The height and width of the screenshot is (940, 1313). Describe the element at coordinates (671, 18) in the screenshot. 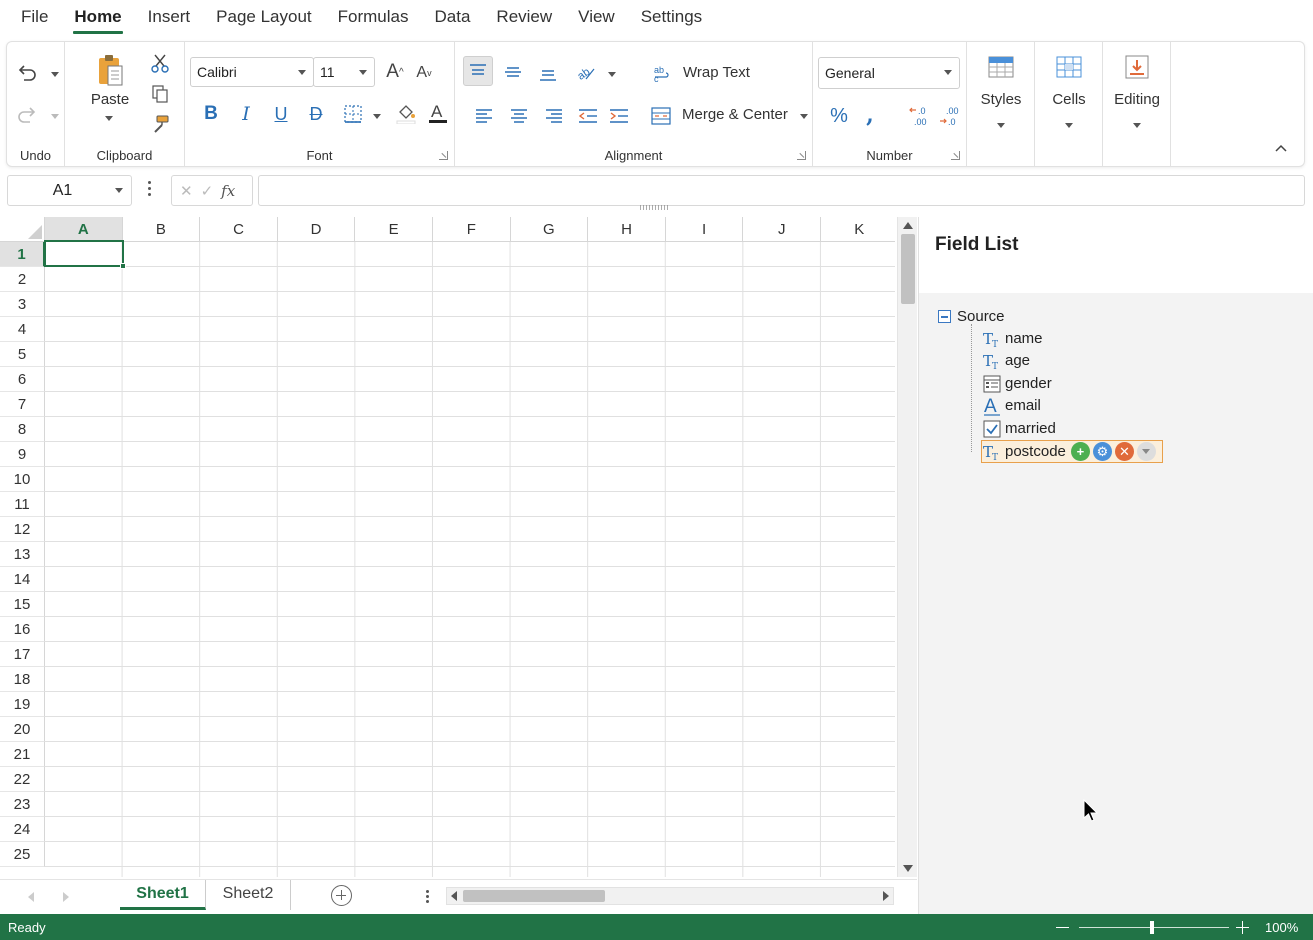

I see `menu-settings: Settings` at that location.